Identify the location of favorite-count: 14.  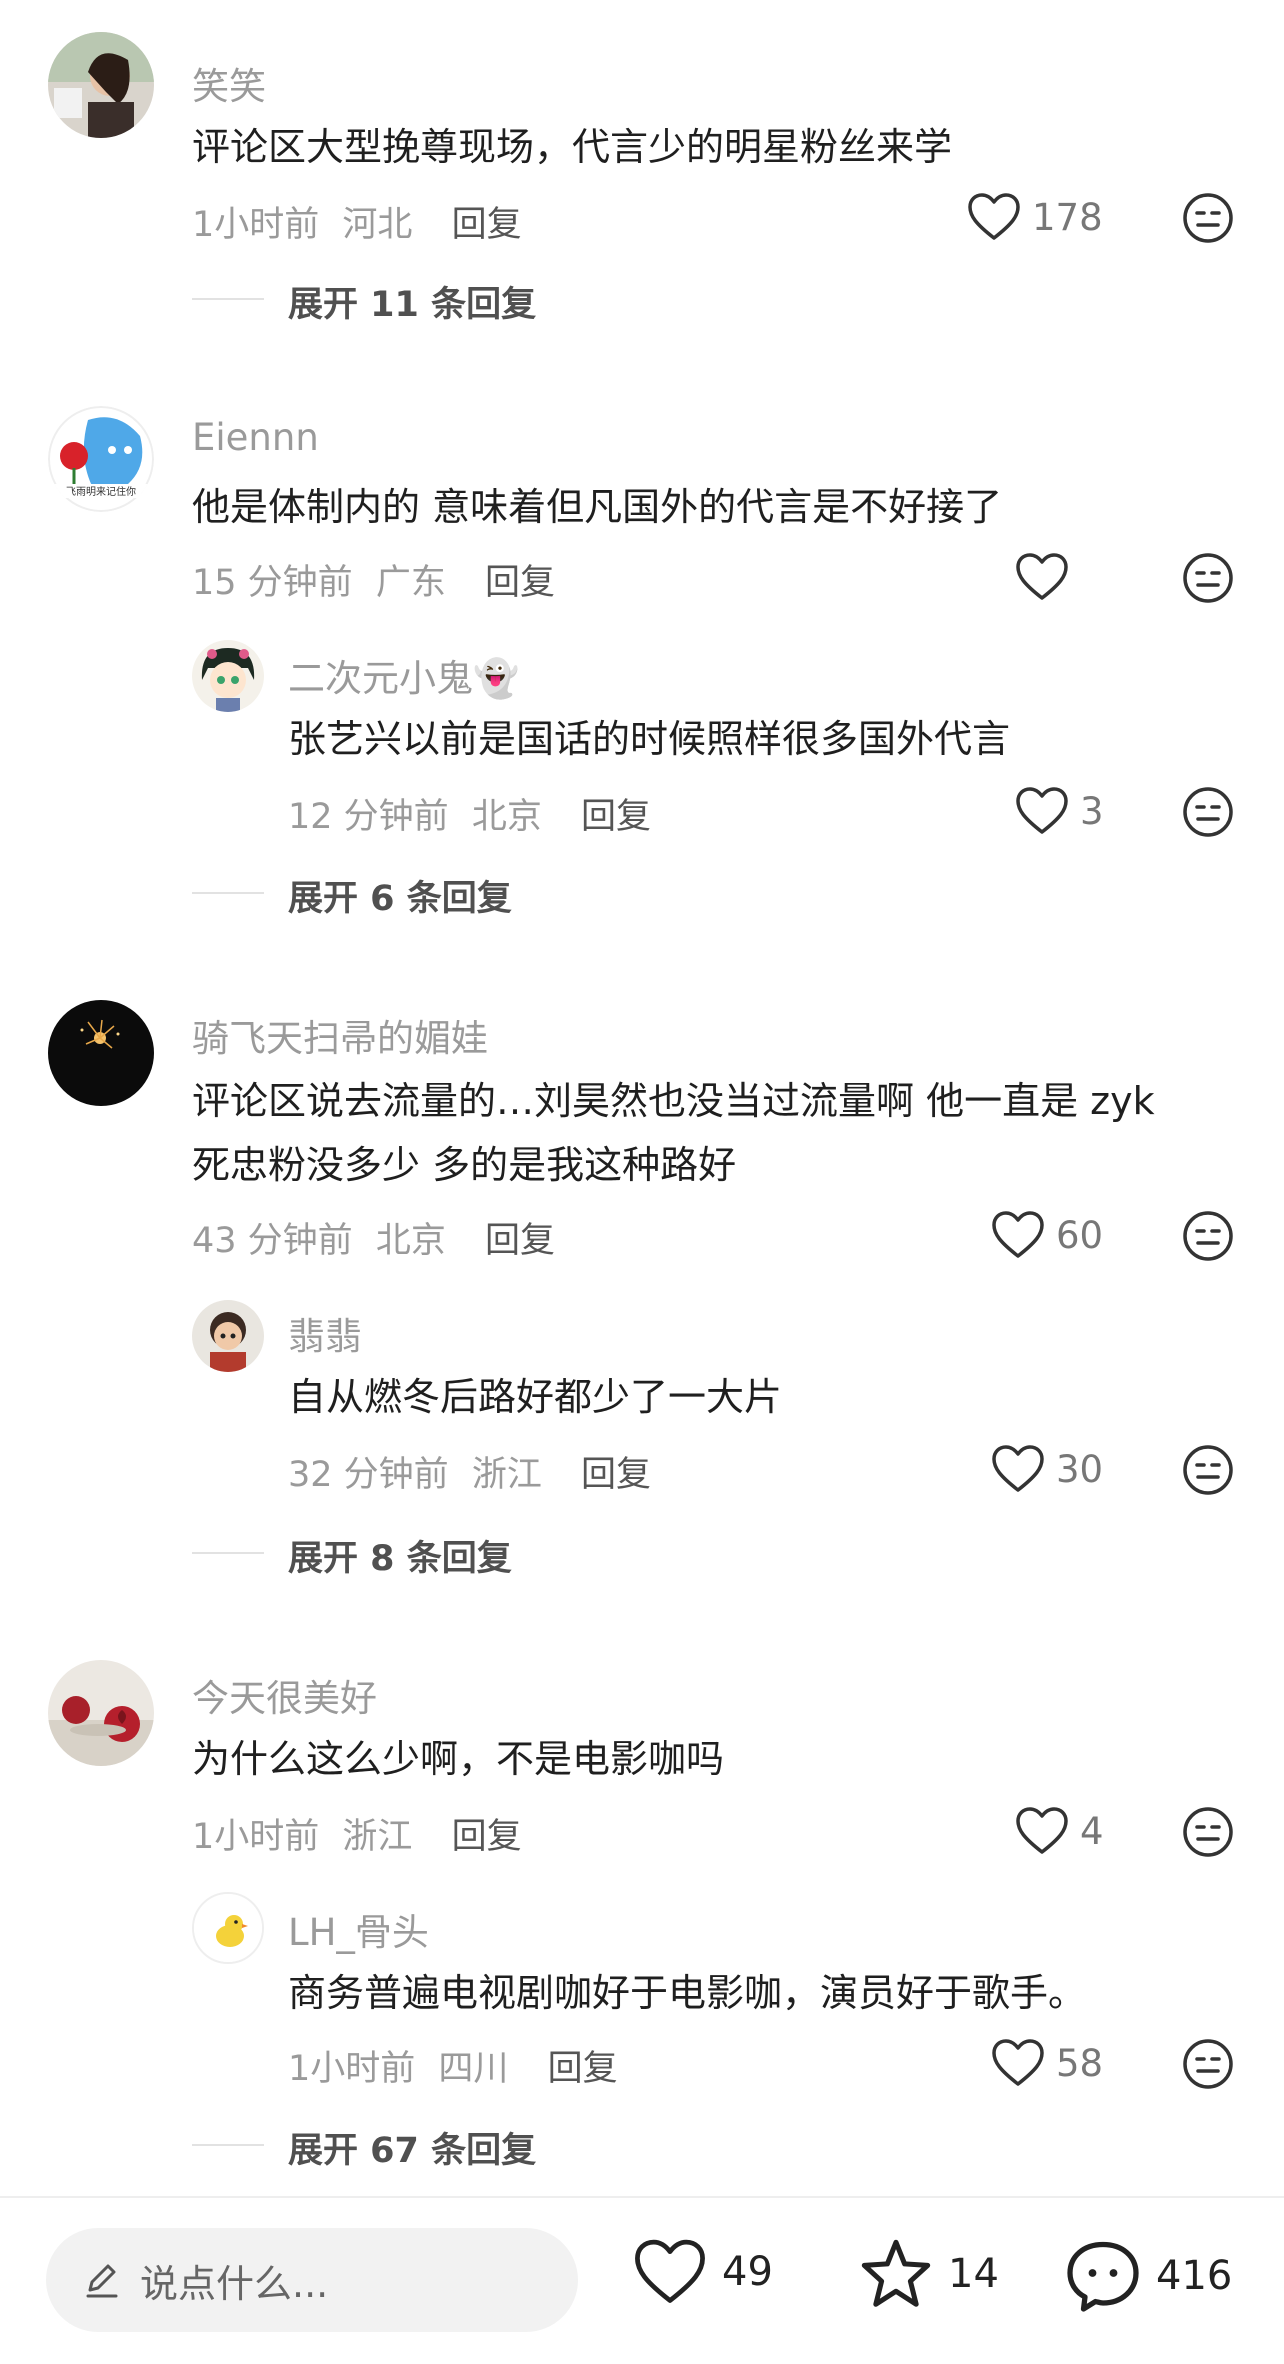
(973, 2274).